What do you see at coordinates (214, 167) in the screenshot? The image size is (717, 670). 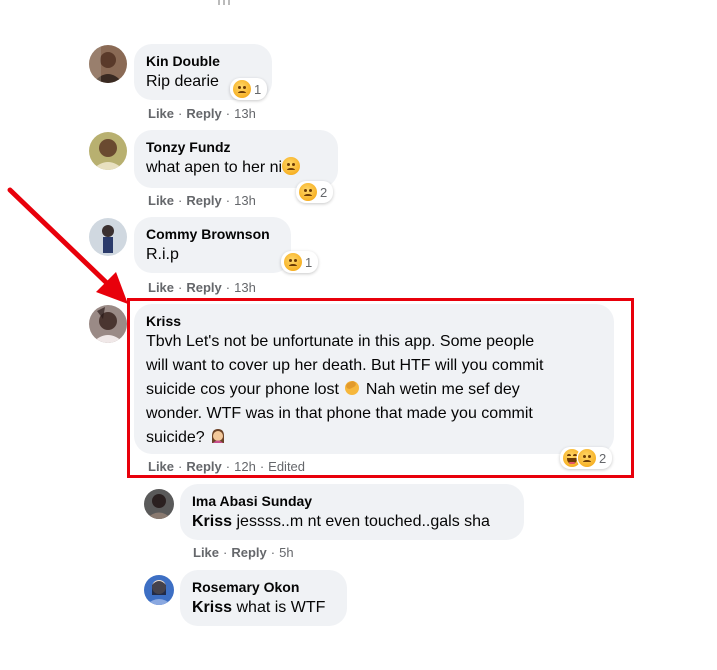 I see `comment-text-content: what apen to her ni` at bounding box center [214, 167].